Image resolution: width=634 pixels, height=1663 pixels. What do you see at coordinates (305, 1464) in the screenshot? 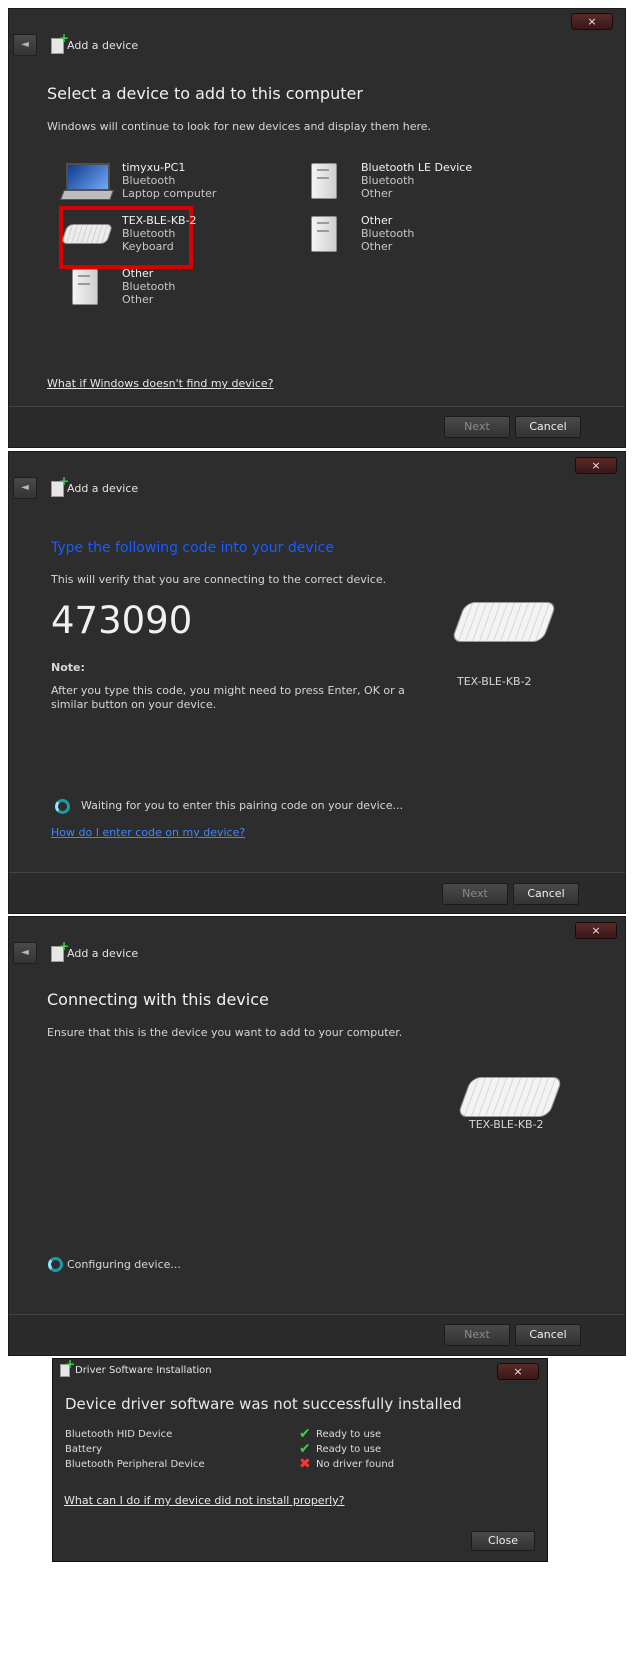
I see `error-icon: ✖` at bounding box center [305, 1464].